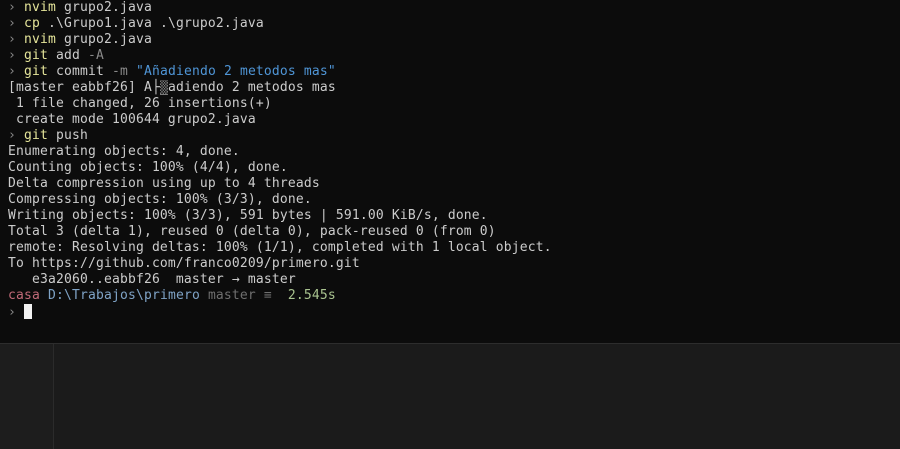 This screenshot has height=449, width=900. Describe the element at coordinates (27, 396) in the screenshot. I see `bottom-sidebar` at that location.